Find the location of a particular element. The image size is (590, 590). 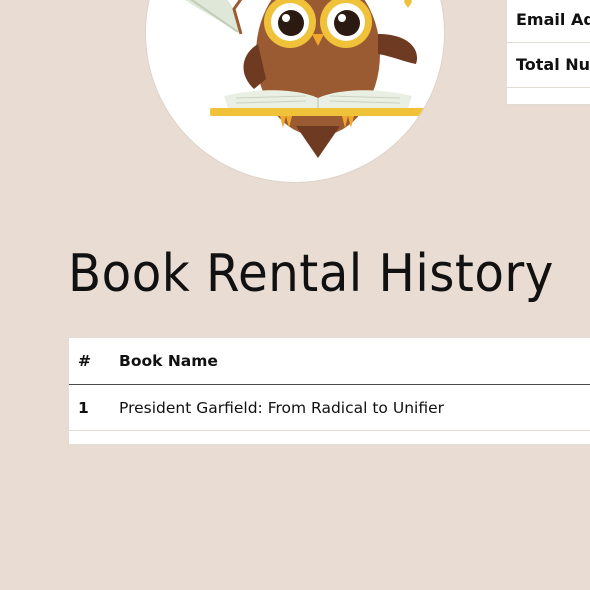

table-header: # Book Name is located at coordinates (329, 361).